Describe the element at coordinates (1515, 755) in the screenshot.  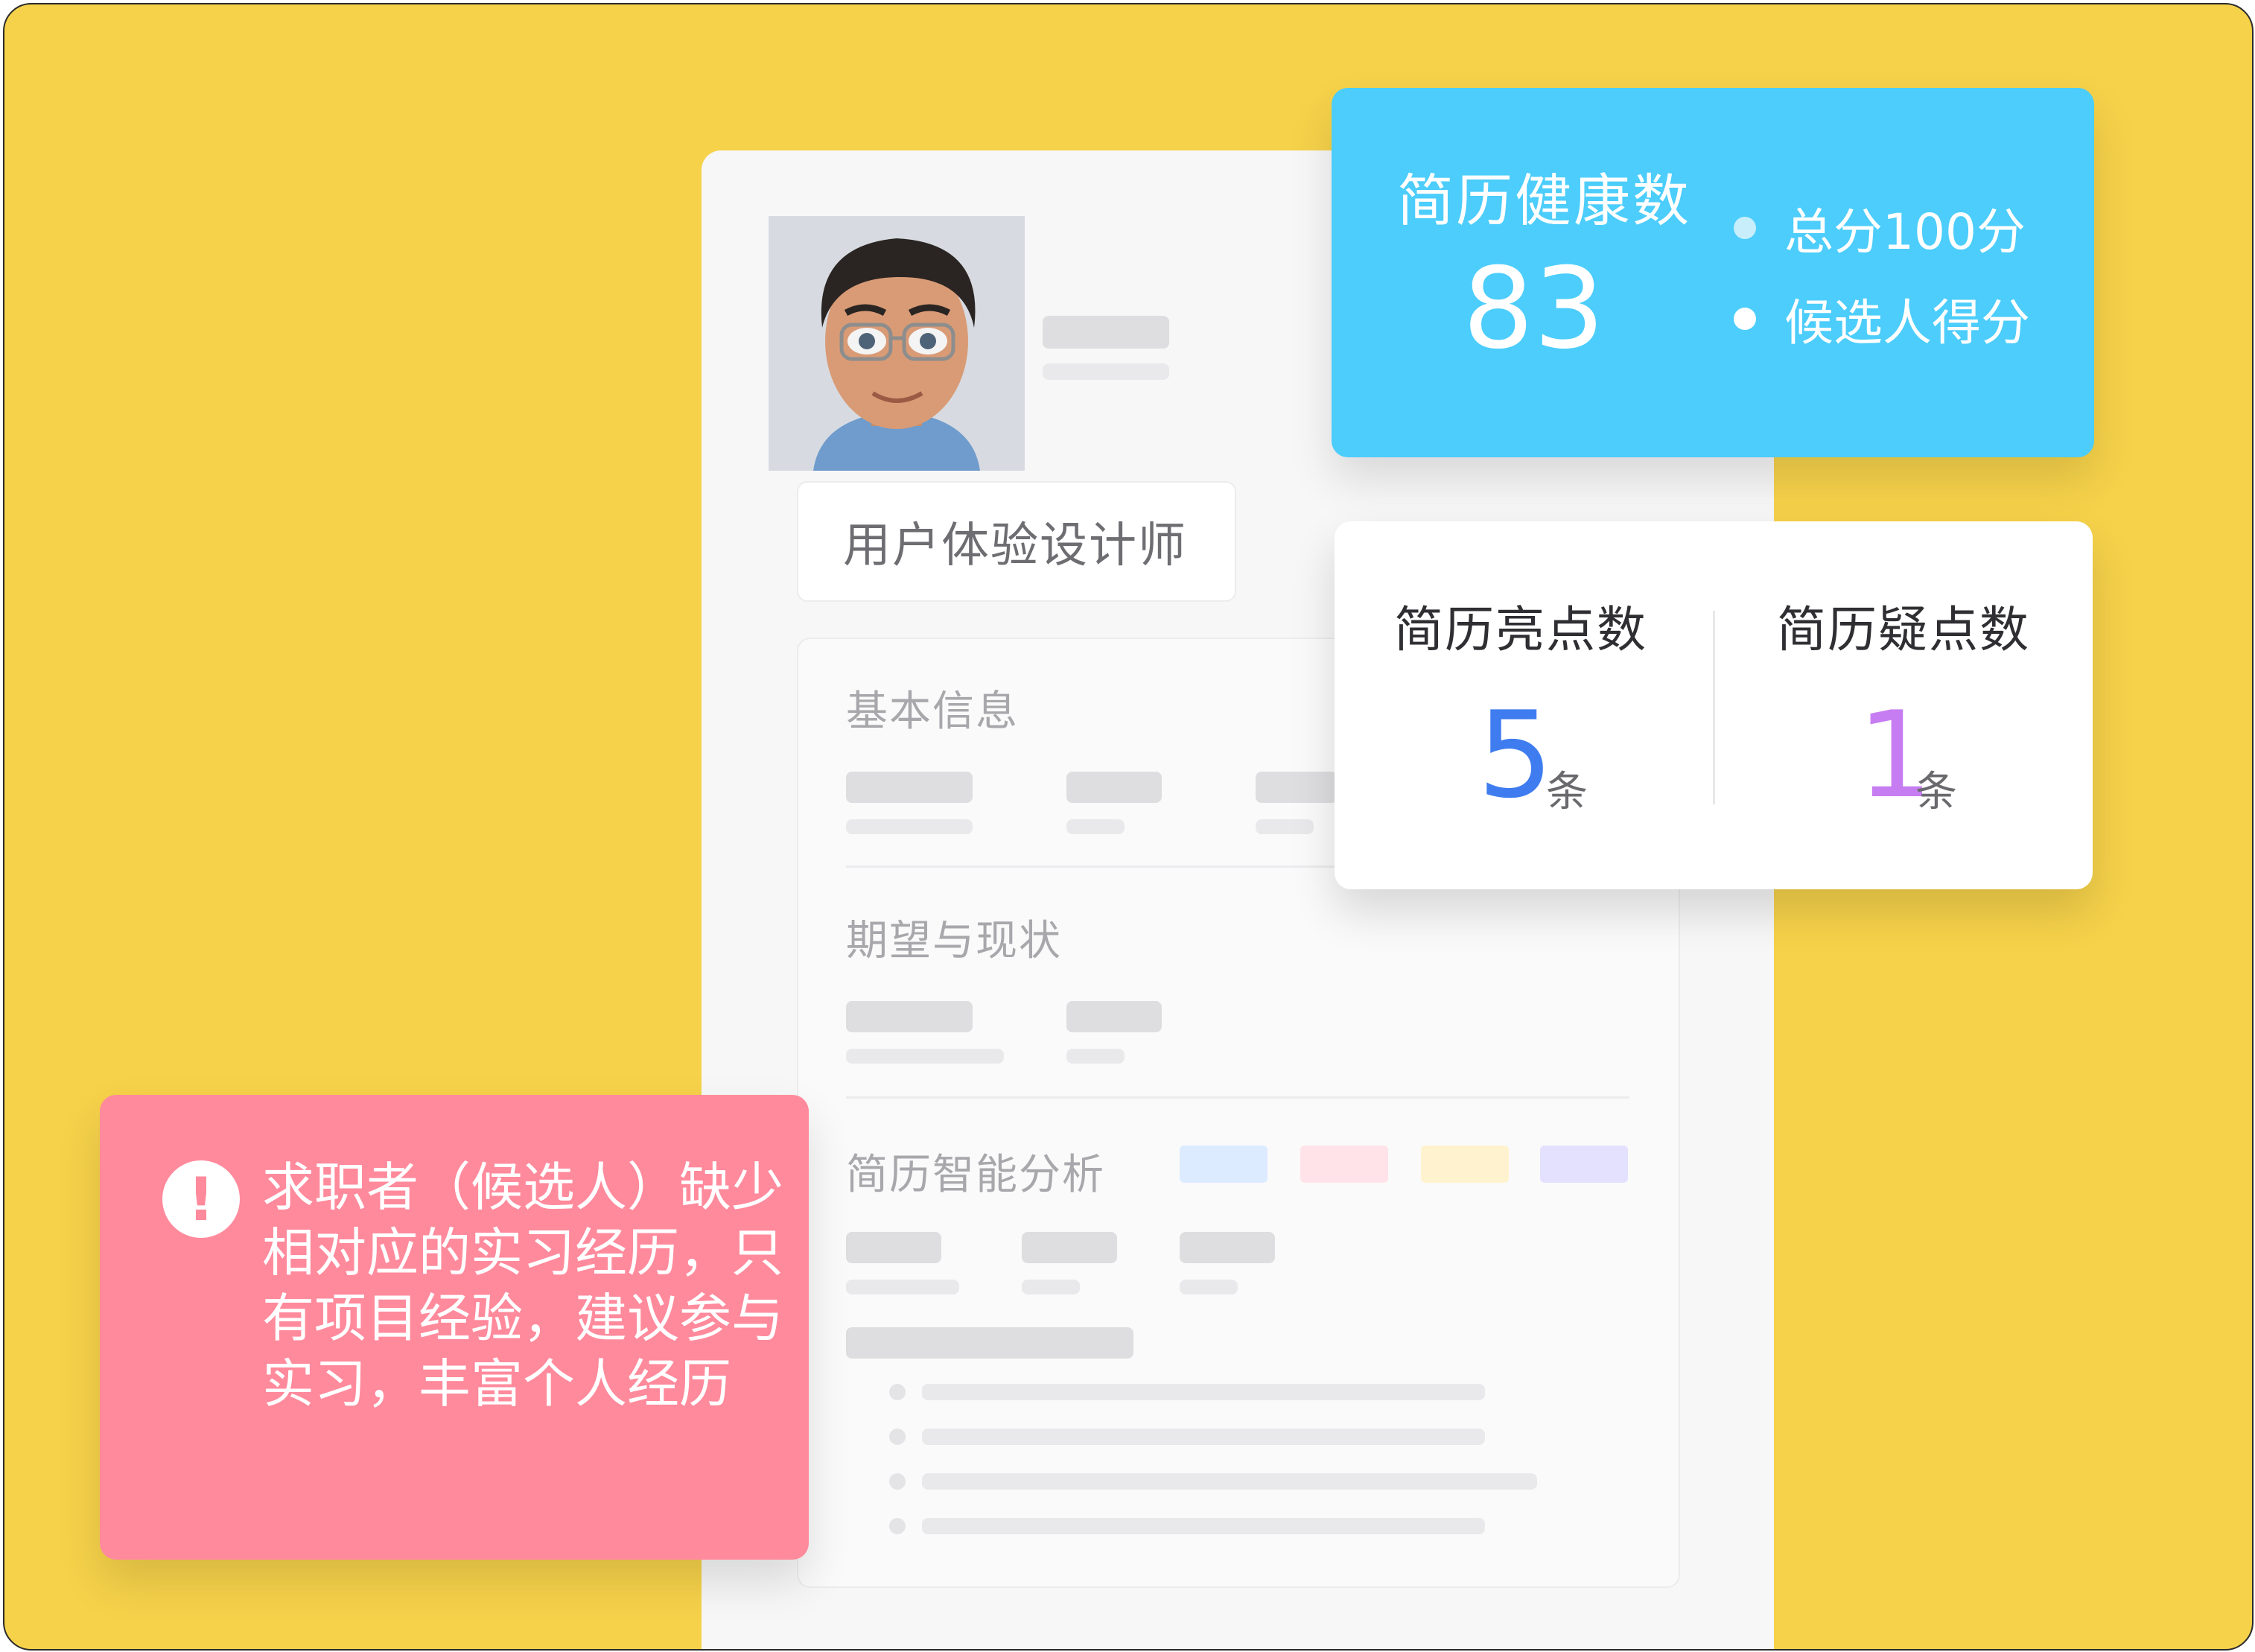
I see `highlights-count: 5` at that location.